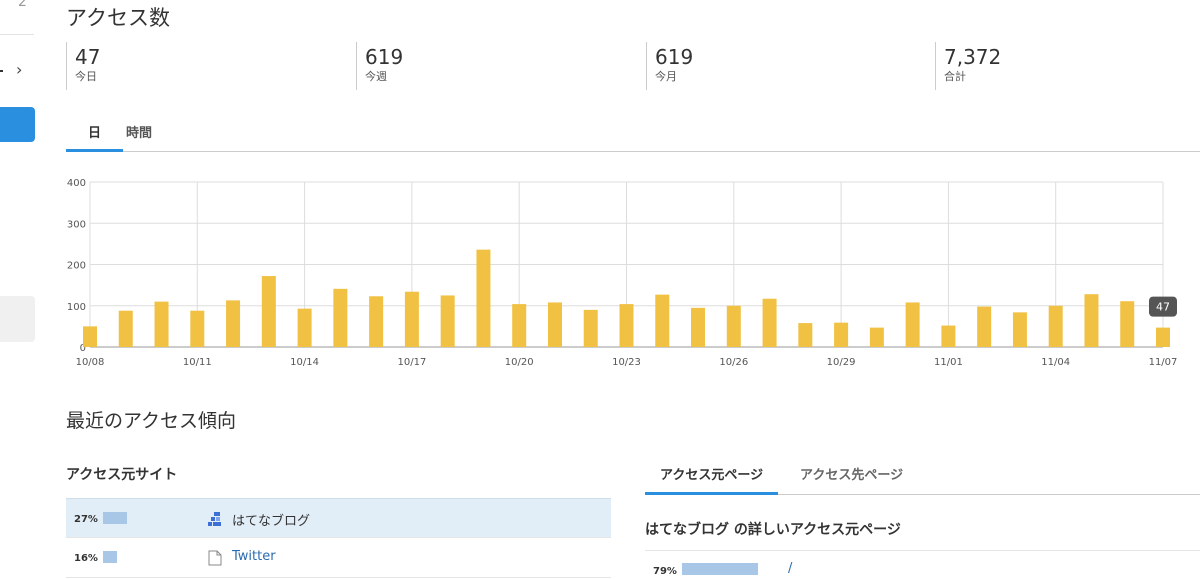 Image resolution: width=1200 pixels, height=579 pixels. Describe the element at coordinates (1163, 362) in the screenshot. I see `x-tick-label: 11/07` at that location.